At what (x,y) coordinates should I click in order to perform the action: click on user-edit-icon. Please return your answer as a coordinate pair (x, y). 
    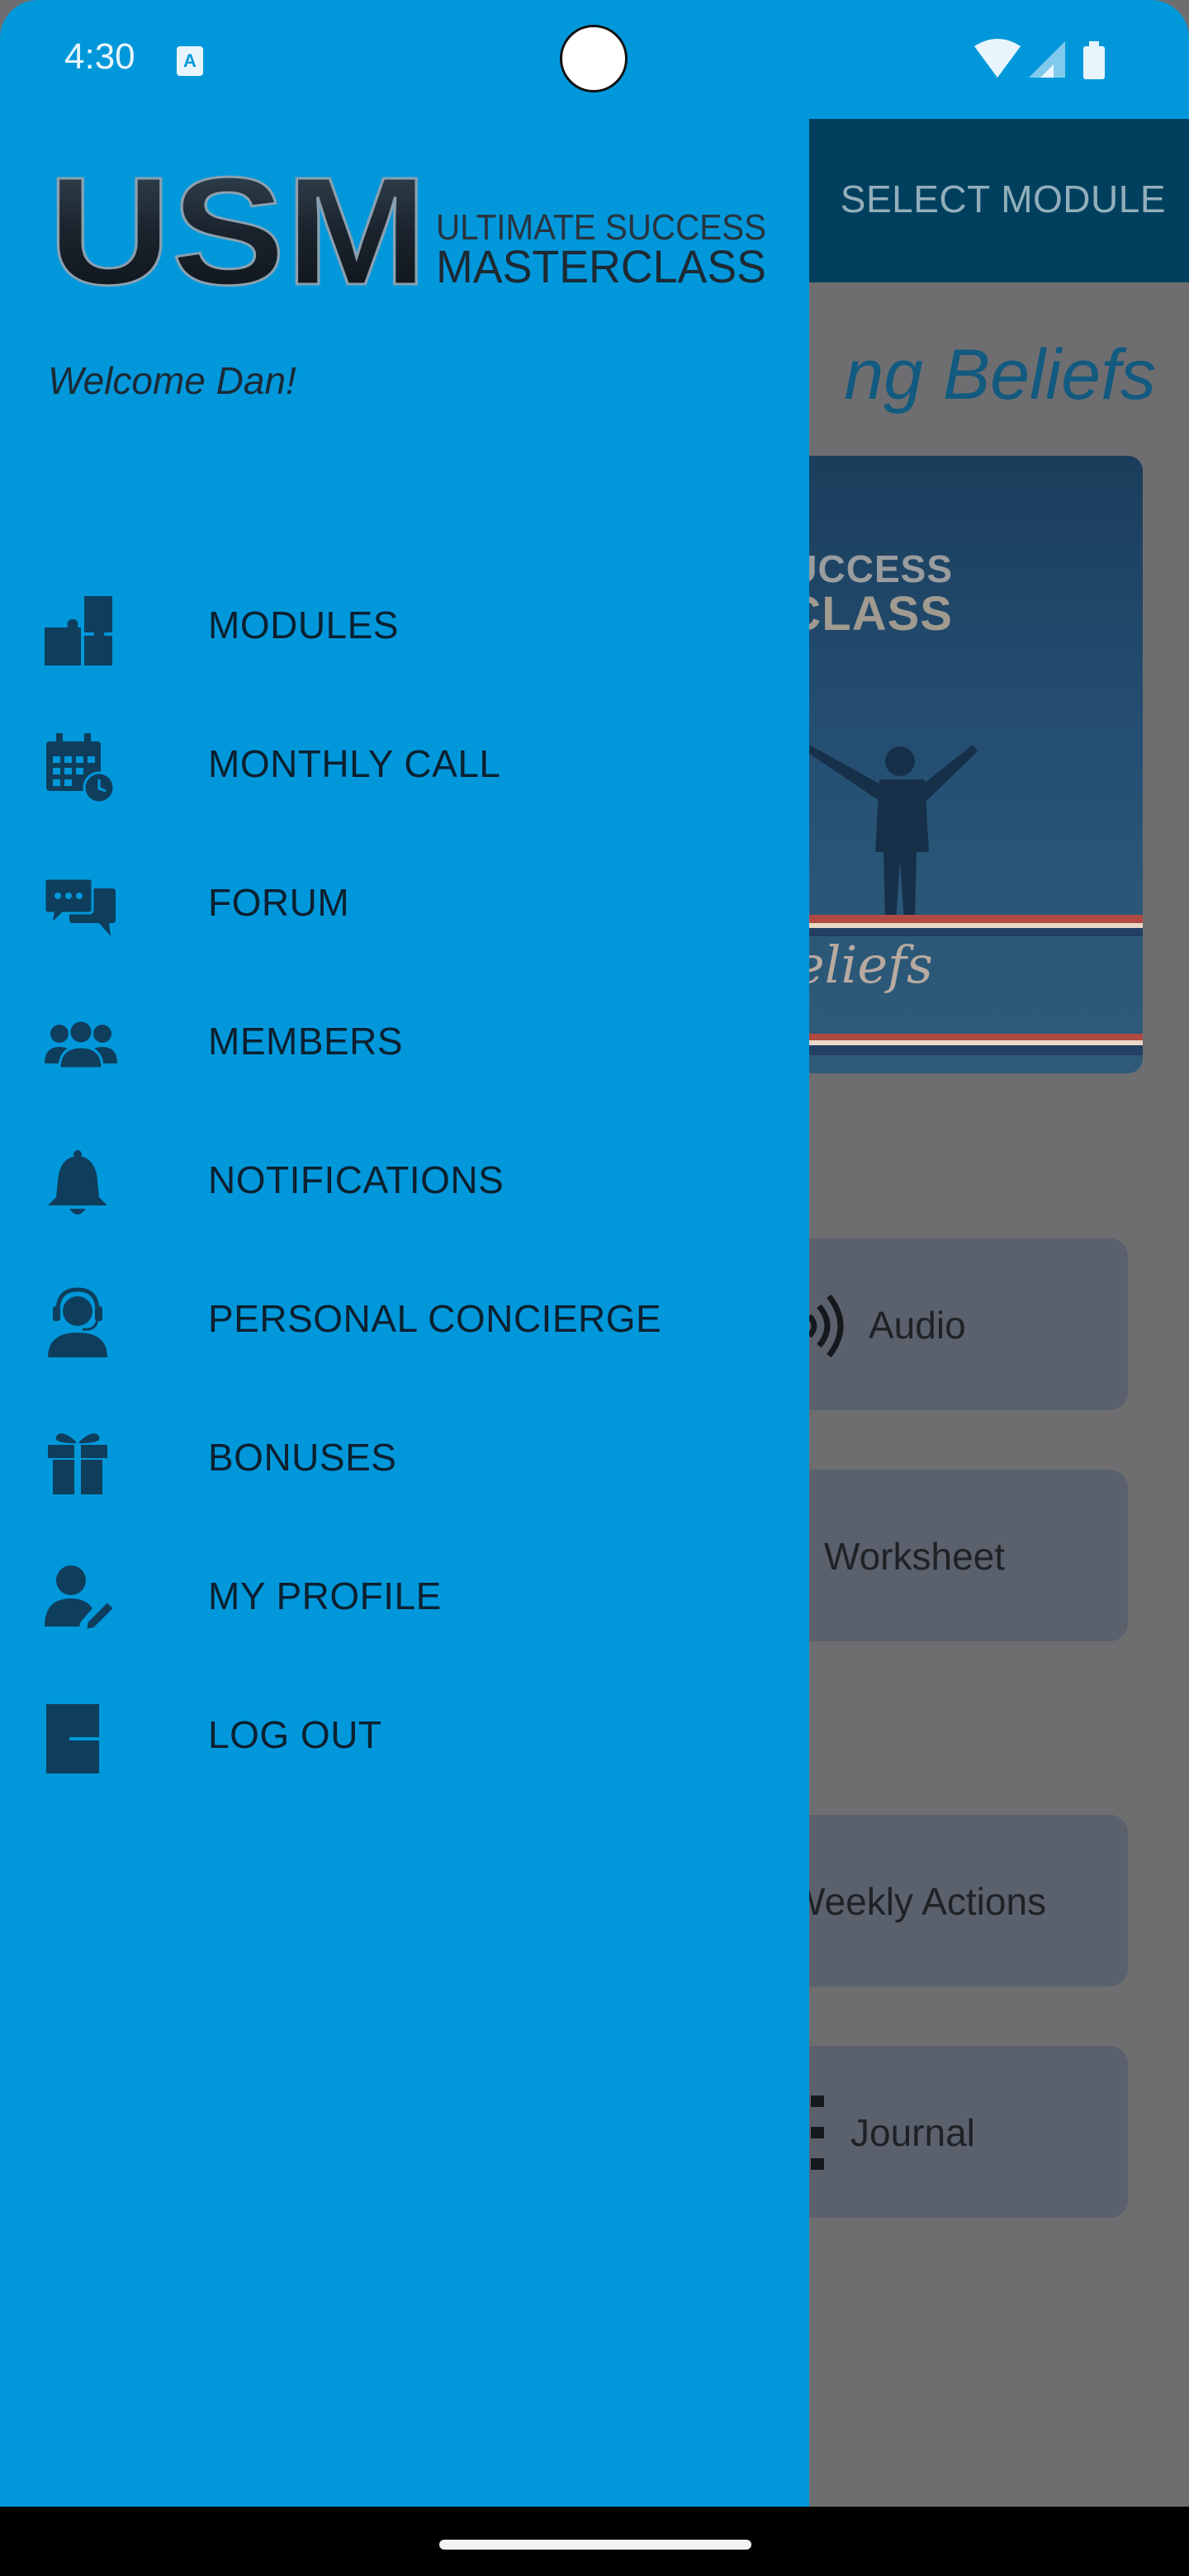
    Looking at the image, I should click on (80, 1598).